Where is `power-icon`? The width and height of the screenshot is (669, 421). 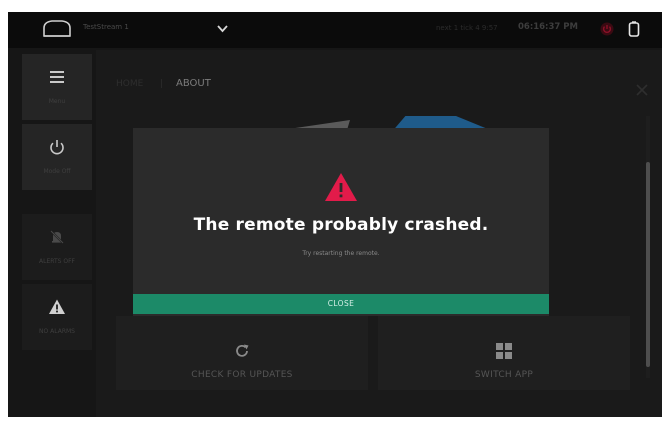 power-icon is located at coordinates (57, 147).